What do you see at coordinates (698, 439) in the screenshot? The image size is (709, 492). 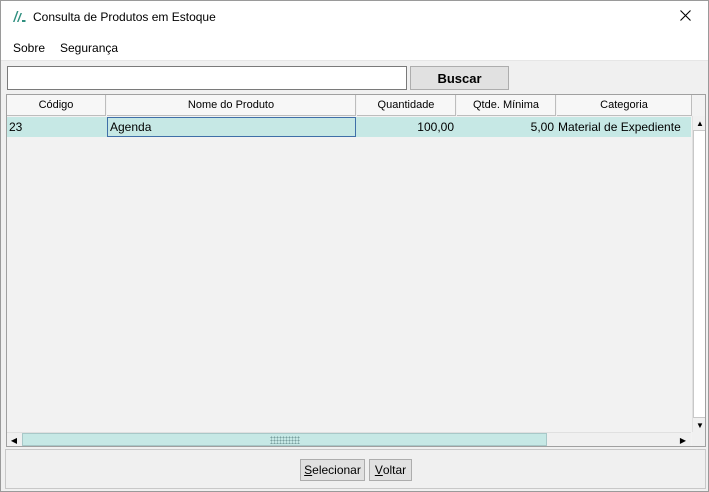 I see `scrollbar-corner` at bounding box center [698, 439].